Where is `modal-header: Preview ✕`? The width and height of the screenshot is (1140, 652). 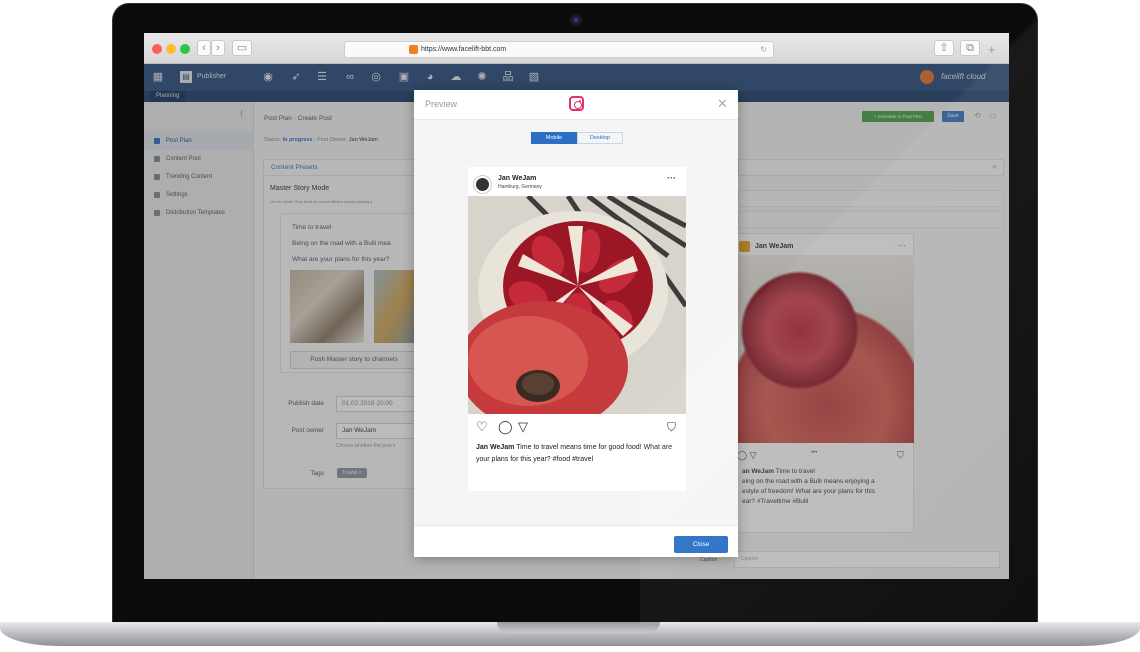
modal-header: Preview ✕ is located at coordinates (576, 105).